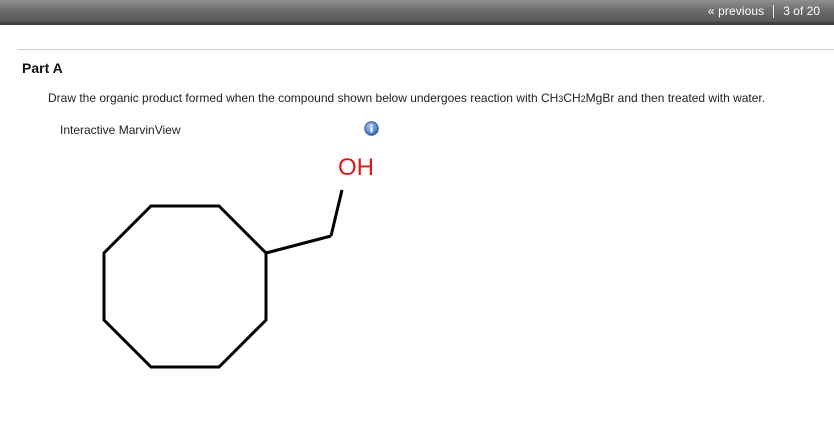  What do you see at coordinates (774, 11) in the screenshot?
I see `nav-divider` at bounding box center [774, 11].